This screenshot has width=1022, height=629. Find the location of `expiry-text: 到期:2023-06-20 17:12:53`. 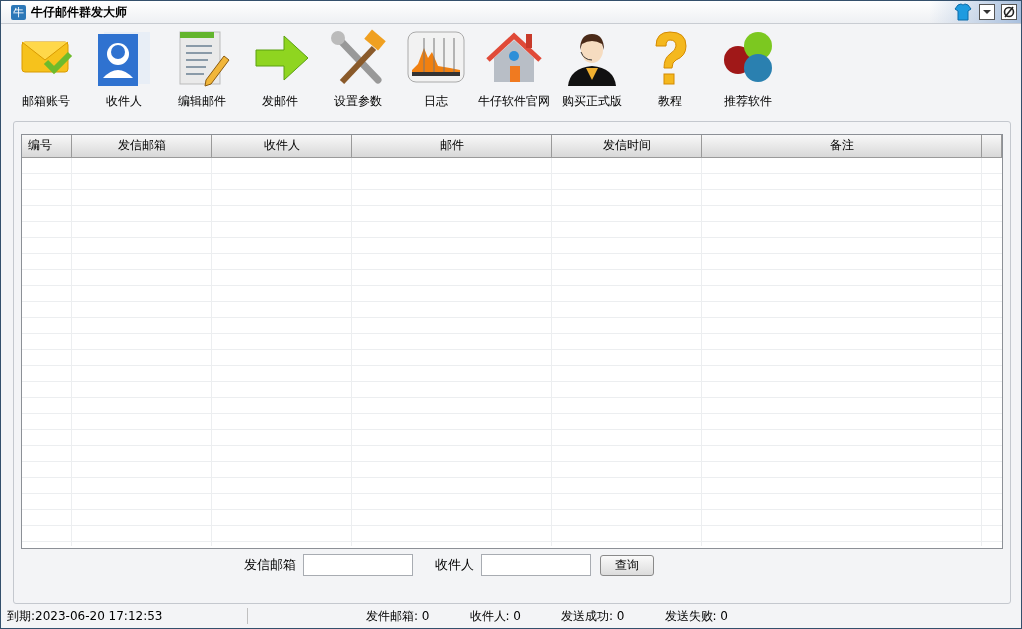

expiry-text: 到期:2023-06-20 17:12:53 is located at coordinates (85, 616).